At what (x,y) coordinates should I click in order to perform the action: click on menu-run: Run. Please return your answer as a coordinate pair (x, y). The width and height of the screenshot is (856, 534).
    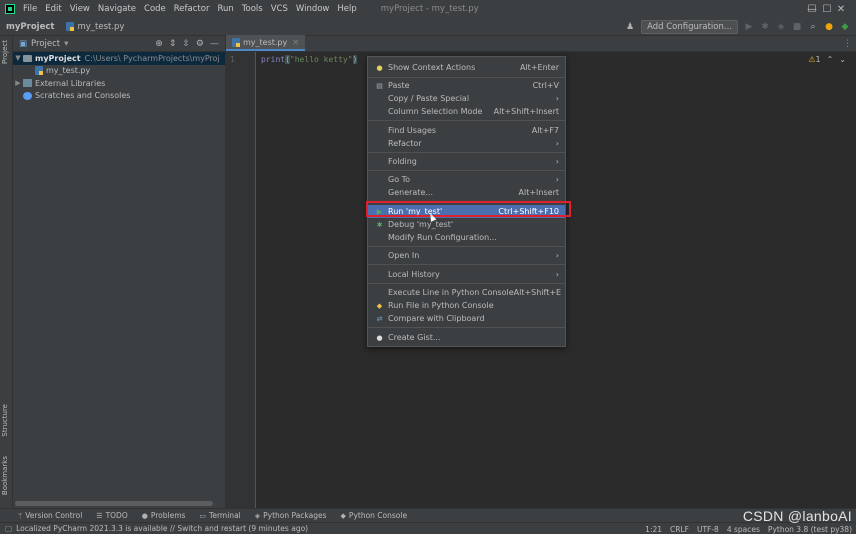
    Looking at the image, I should click on (225, 9).